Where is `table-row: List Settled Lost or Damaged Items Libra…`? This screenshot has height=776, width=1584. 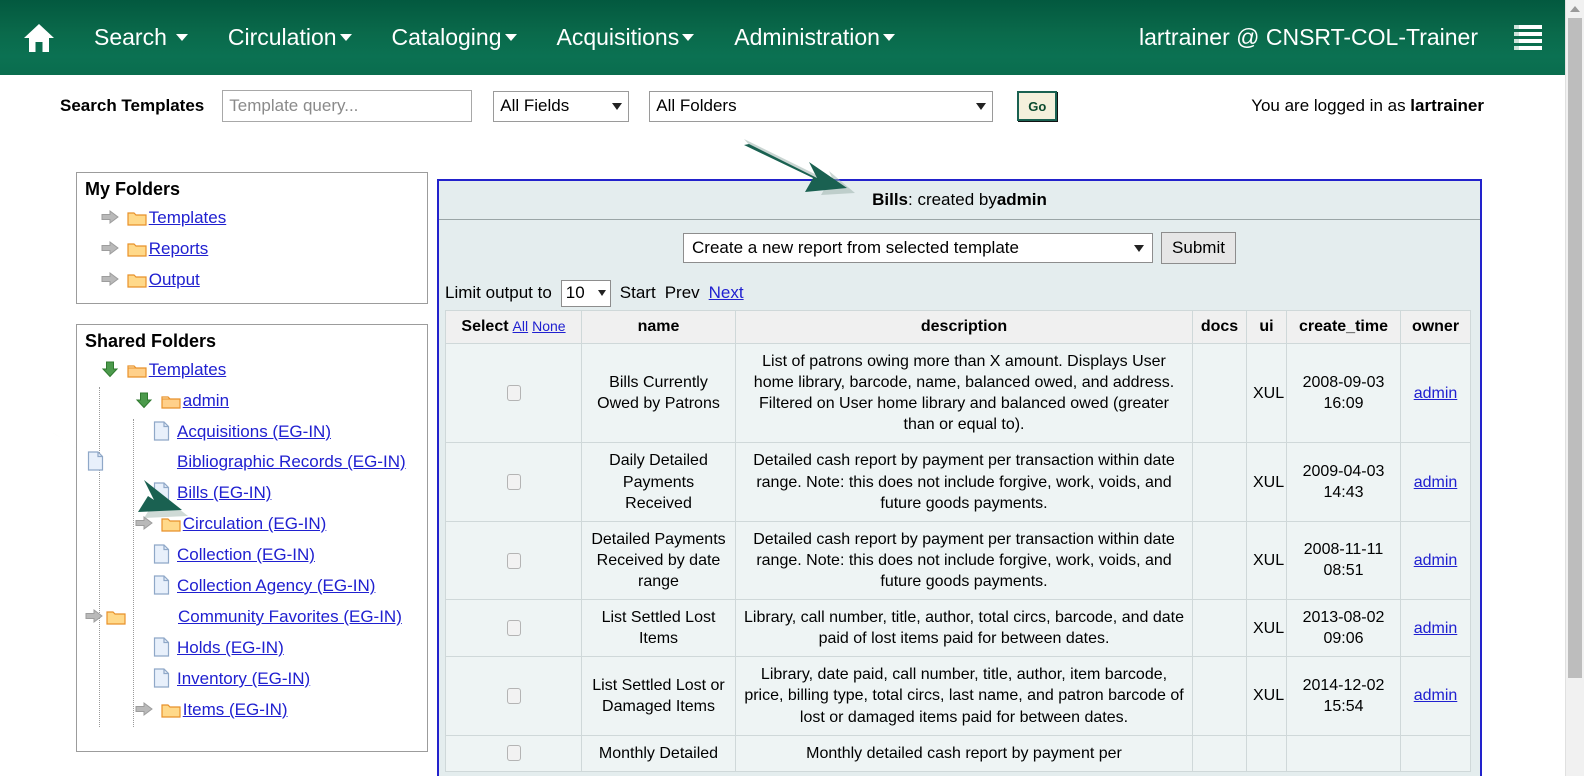
table-row: List Settled Lost or Damaged Items Libra… is located at coordinates (958, 696).